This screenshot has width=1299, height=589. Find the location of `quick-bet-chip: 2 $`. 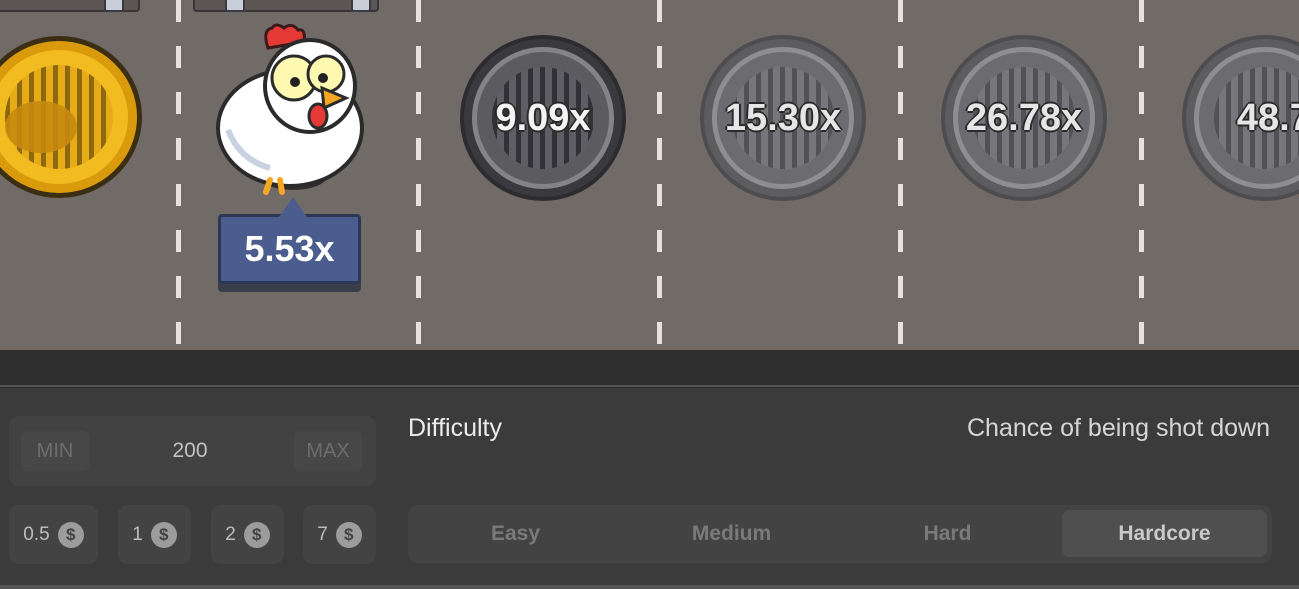

quick-bet-chip: 2 $ is located at coordinates (247, 534).